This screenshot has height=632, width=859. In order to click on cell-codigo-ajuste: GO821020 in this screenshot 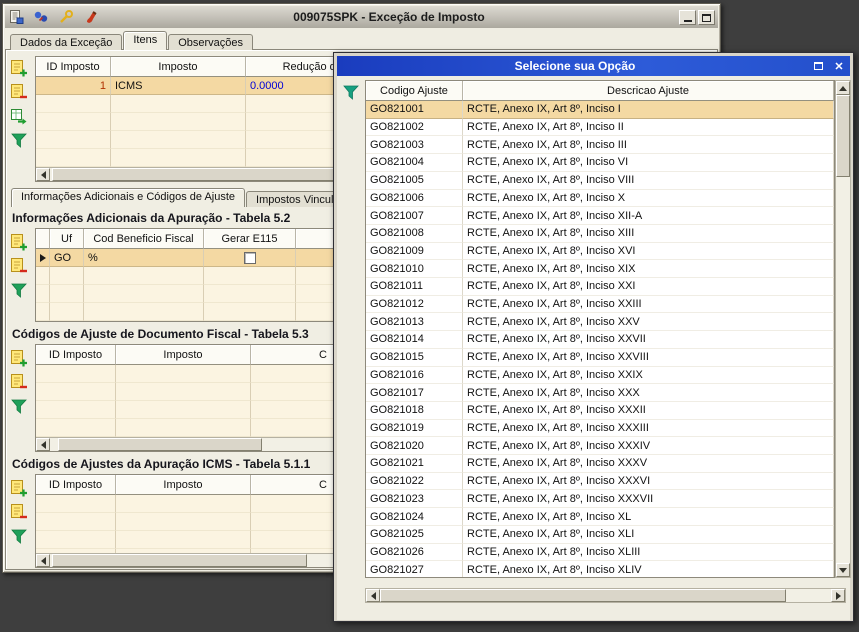, I will do `click(414, 446)`.